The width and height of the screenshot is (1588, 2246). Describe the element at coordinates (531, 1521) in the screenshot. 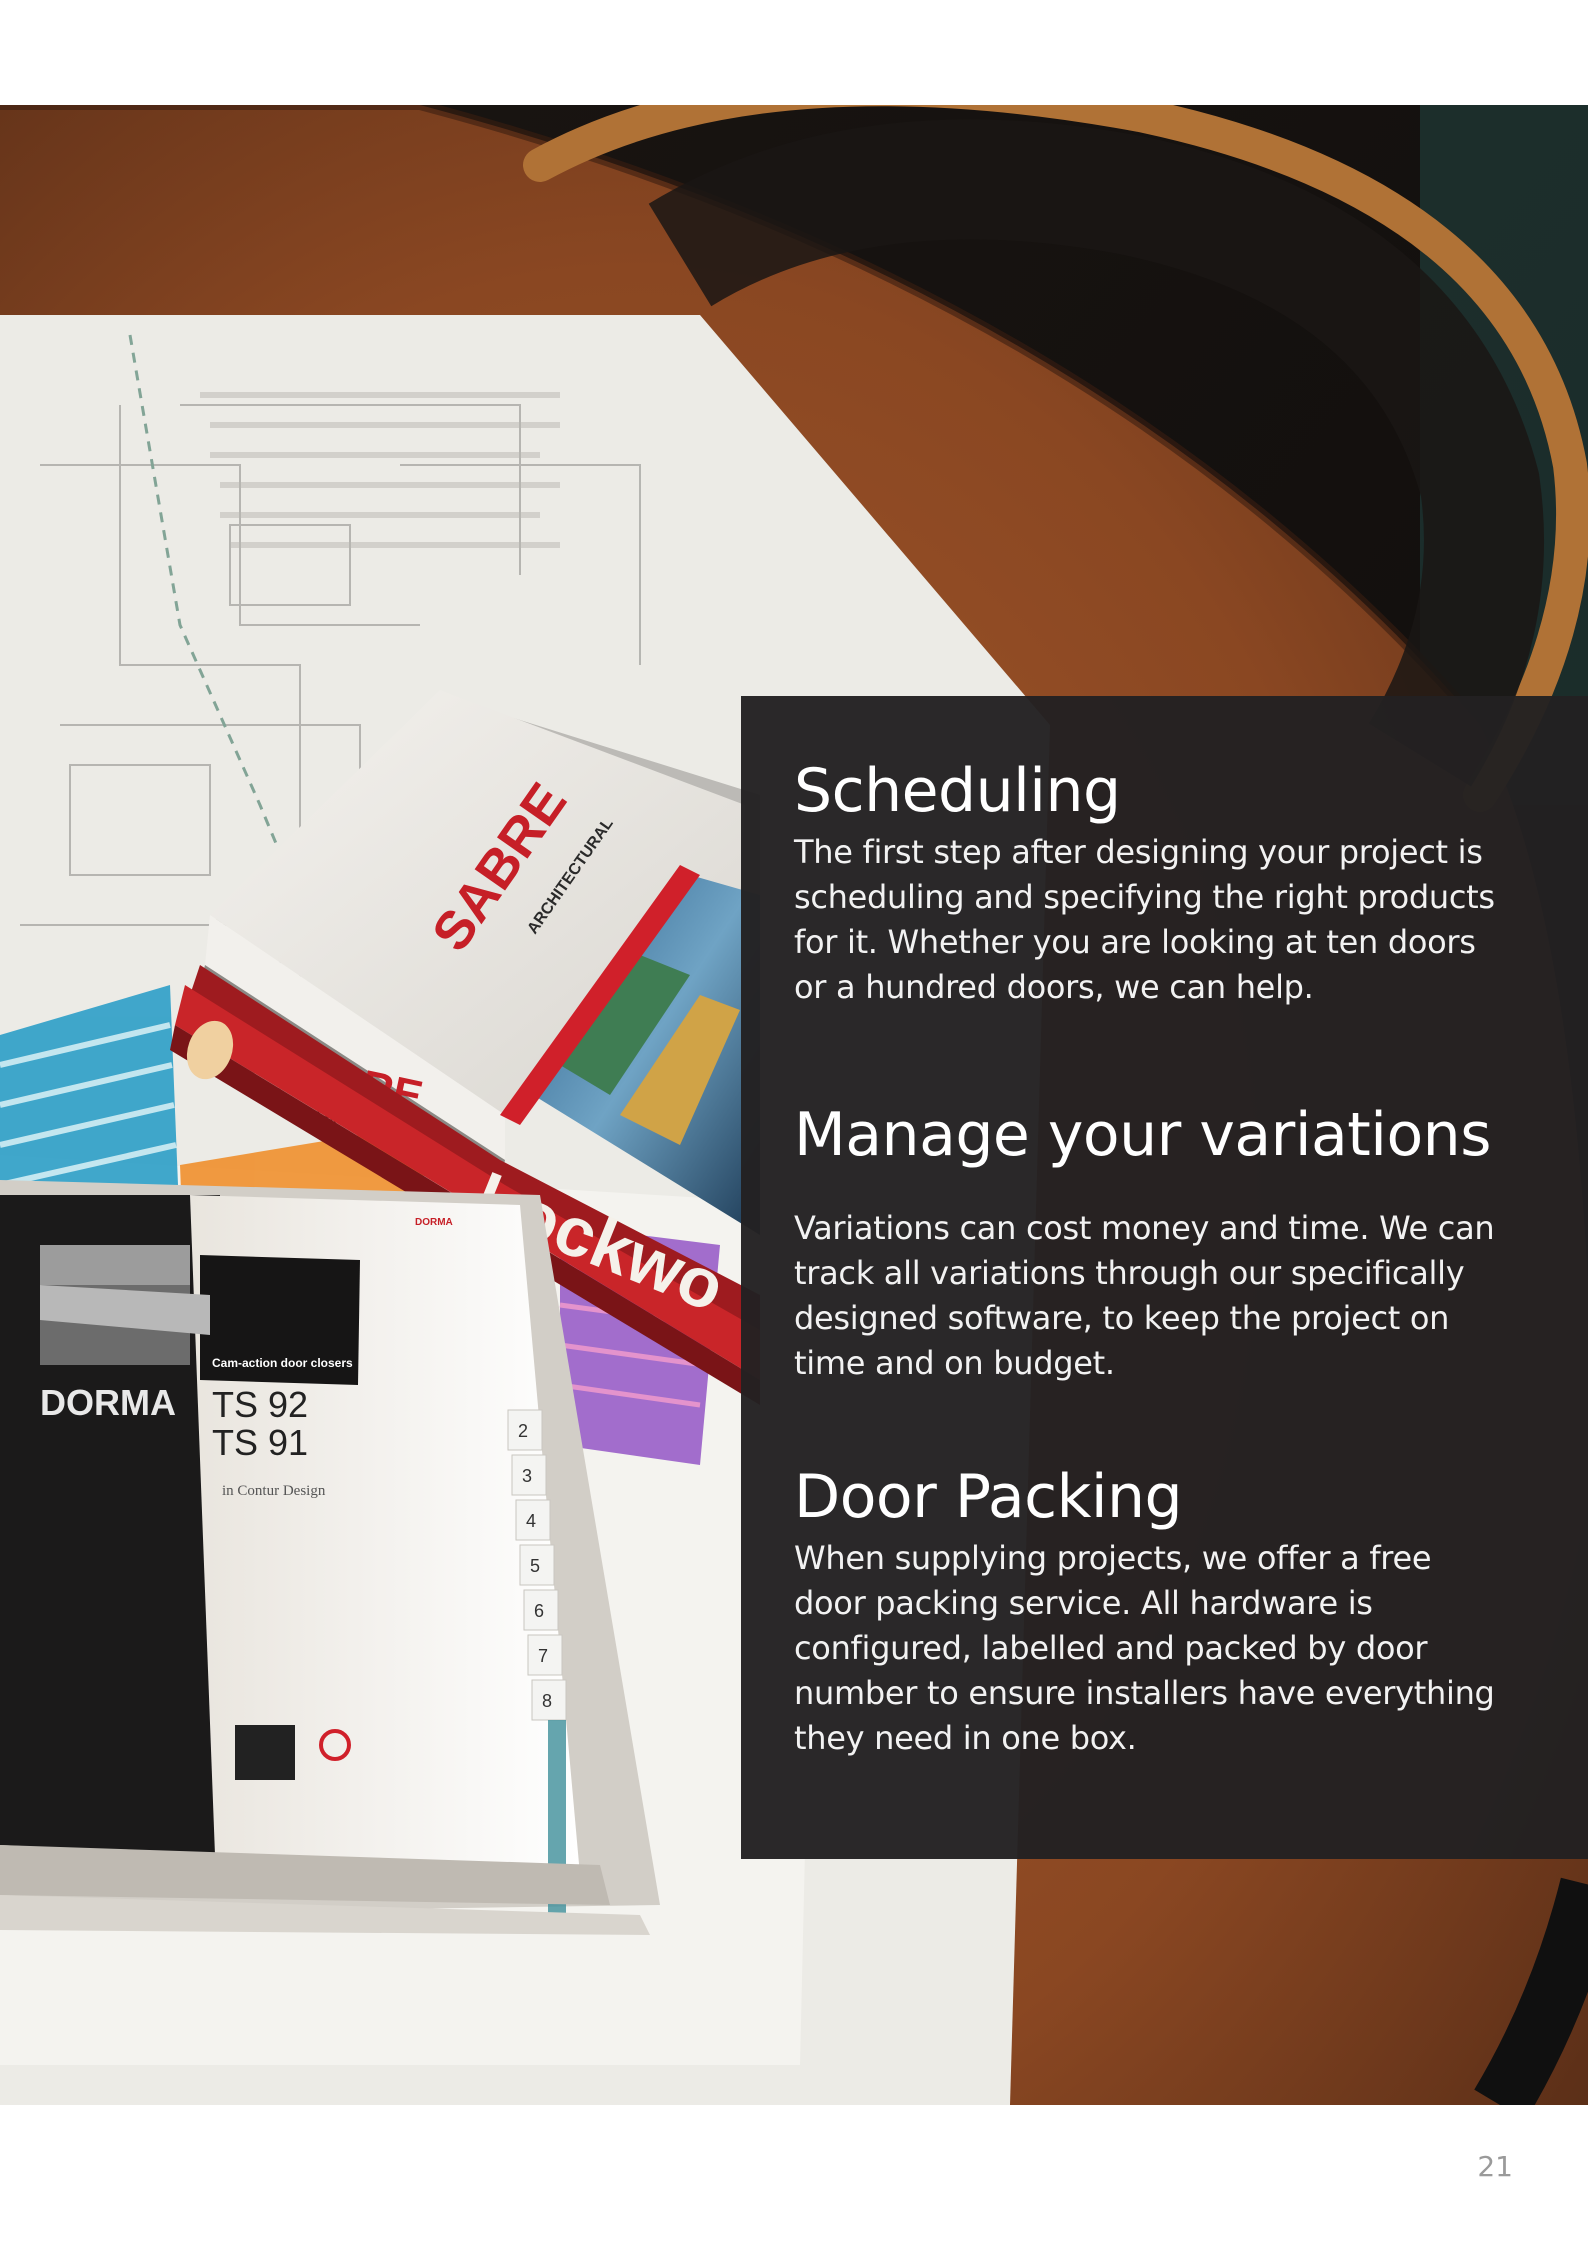

I see `index-tab-label: 4` at that location.